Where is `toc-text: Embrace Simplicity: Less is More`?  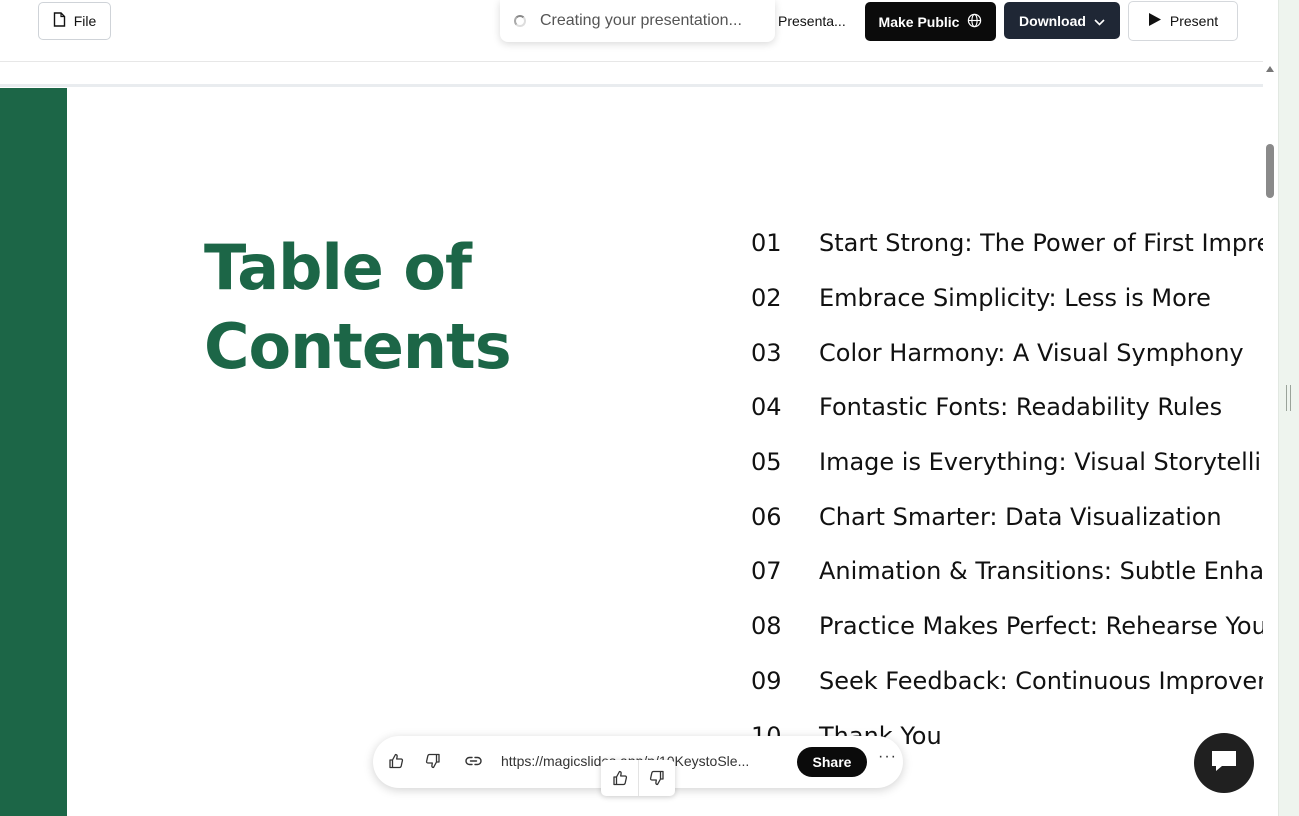 toc-text: Embrace Simplicity: Less is More is located at coordinates (1015, 298).